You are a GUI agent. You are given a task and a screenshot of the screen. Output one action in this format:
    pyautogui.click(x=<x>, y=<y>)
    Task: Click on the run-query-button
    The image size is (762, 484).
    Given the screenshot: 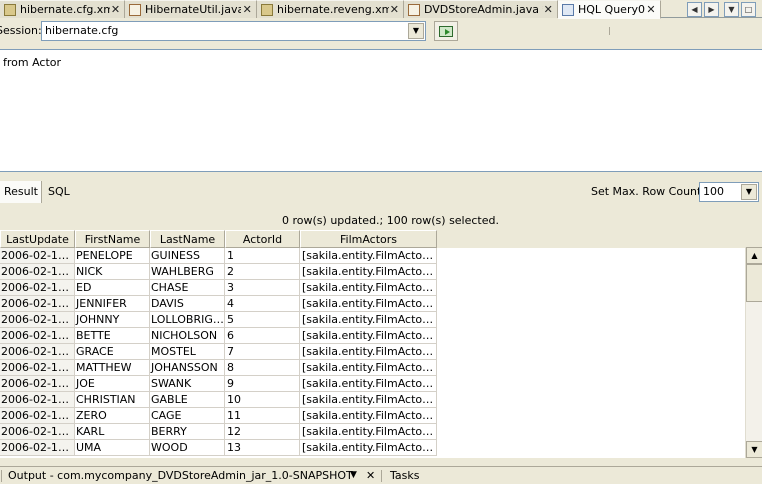 What is the action you would take?
    pyautogui.click(x=446, y=31)
    